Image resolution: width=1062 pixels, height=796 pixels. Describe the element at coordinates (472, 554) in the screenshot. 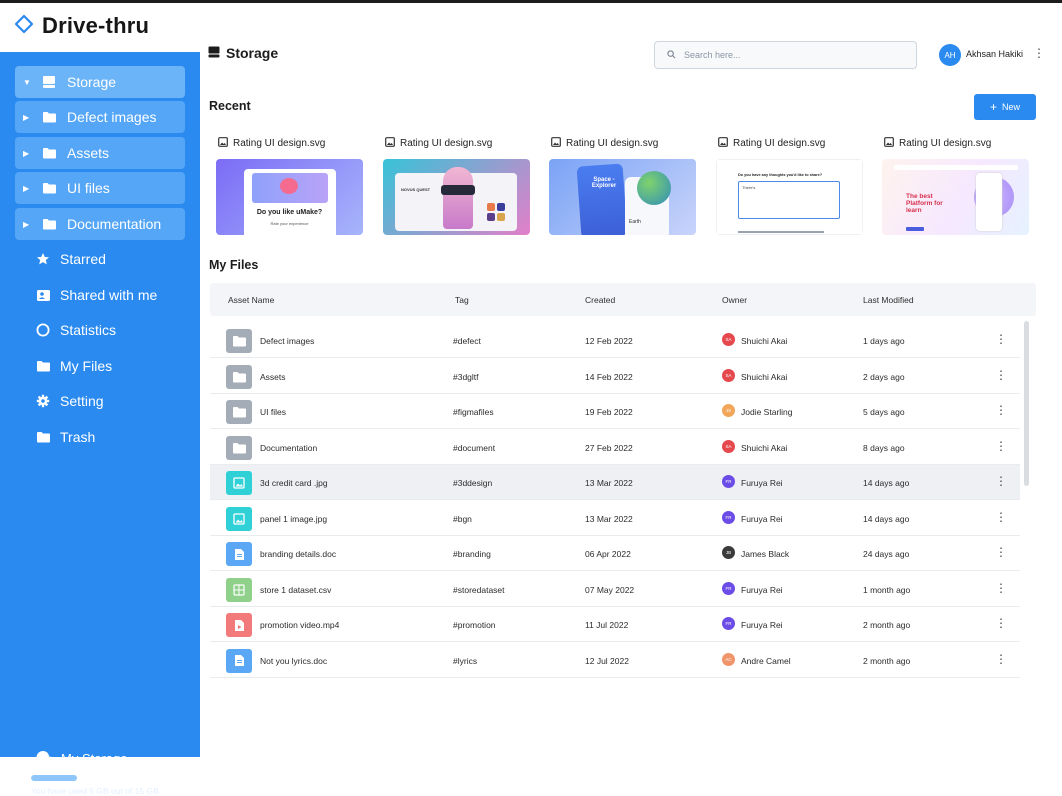

I see `asset-tag: #branding` at that location.